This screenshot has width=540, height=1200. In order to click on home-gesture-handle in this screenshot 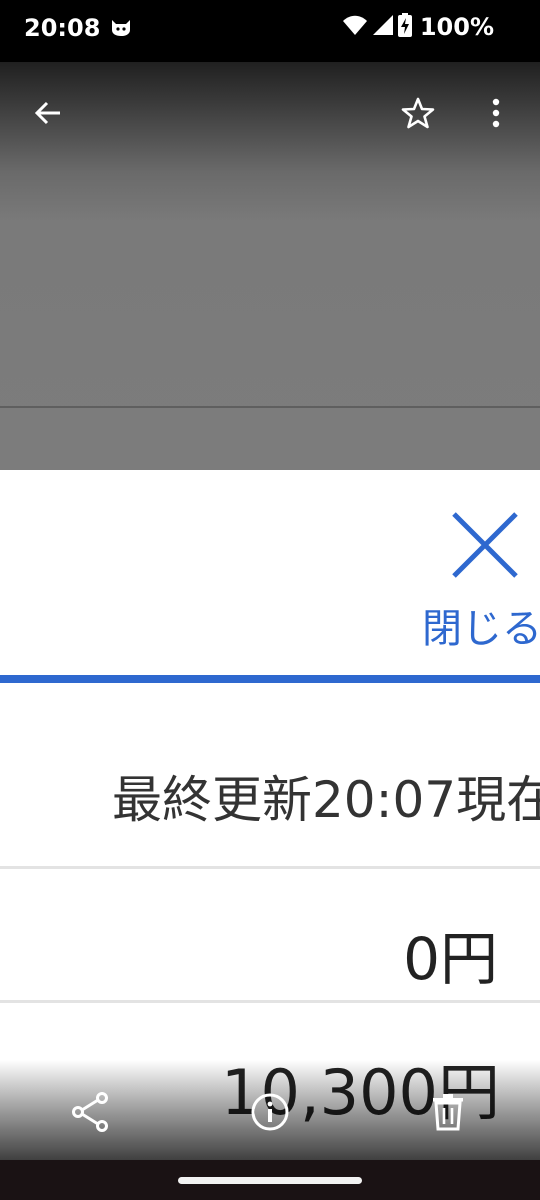, I will do `click(270, 1180)`.